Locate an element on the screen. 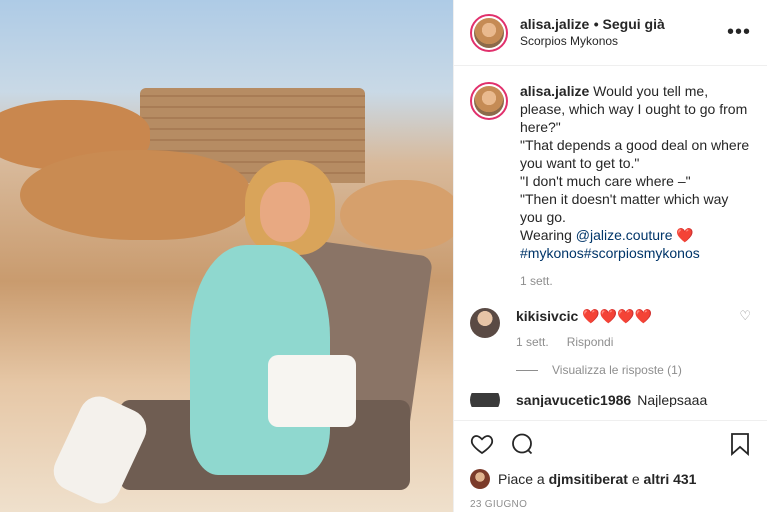 The height and width of the screenshot is (512, 767). likes-prefix: Piace a is located at coordinates (521, 479).